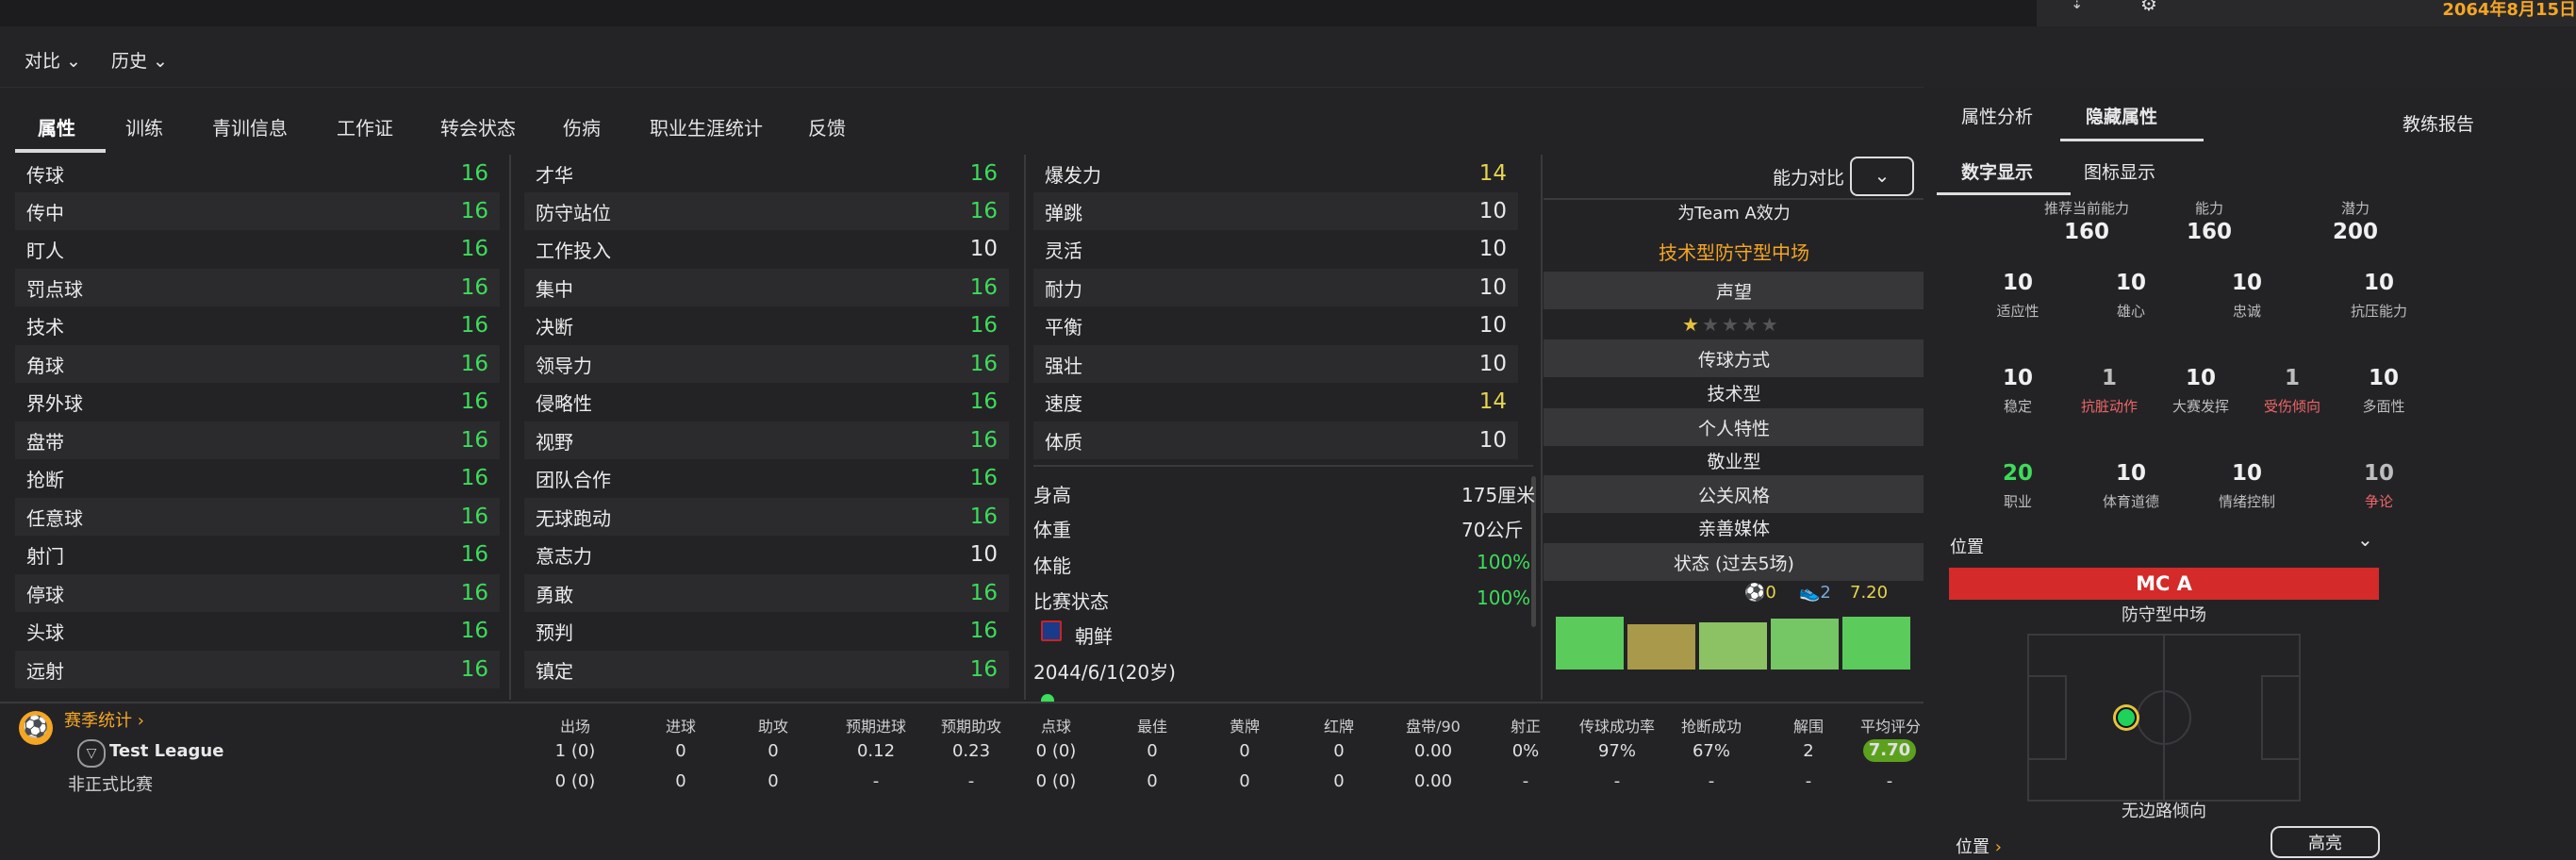 This screenshot has width=2576, height=860. Describe the element at coordinates (573, 250) in the screenshot. I see `attr-label: 工作投入` at that location.